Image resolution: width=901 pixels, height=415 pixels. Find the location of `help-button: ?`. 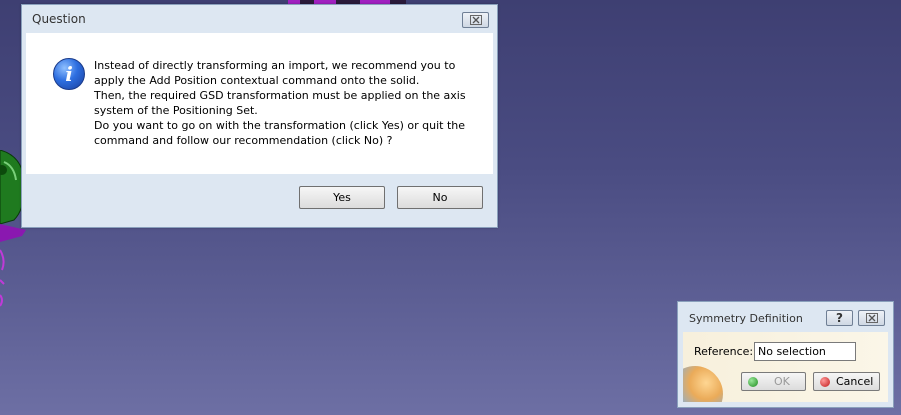

help-button: ? is located at coordinates (839, 318).